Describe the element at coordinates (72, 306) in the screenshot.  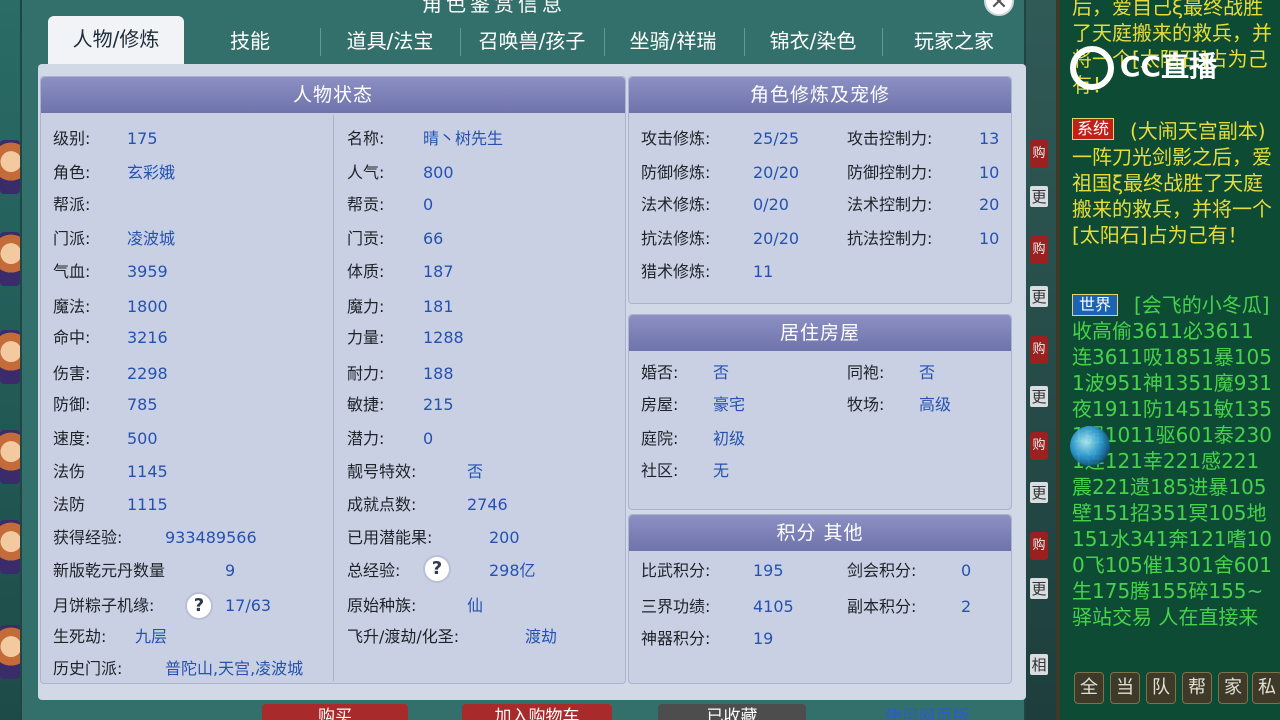
I see `stat-label: 魔法:` at that location.